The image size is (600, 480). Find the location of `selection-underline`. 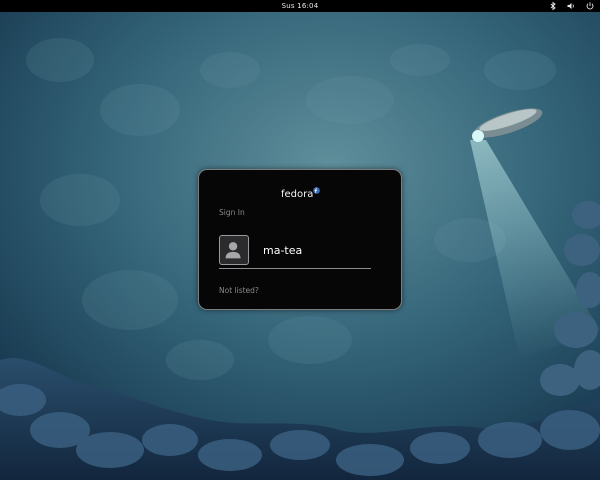

selection-underline is located at coordinates (295, 268).